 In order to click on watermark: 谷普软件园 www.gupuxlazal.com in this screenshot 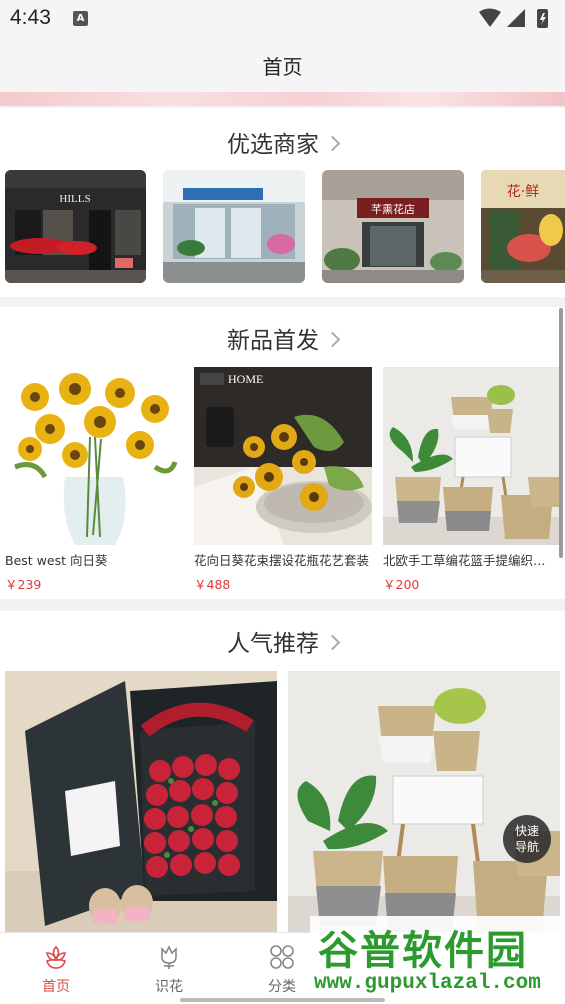, I will do `click(437, 960)`.